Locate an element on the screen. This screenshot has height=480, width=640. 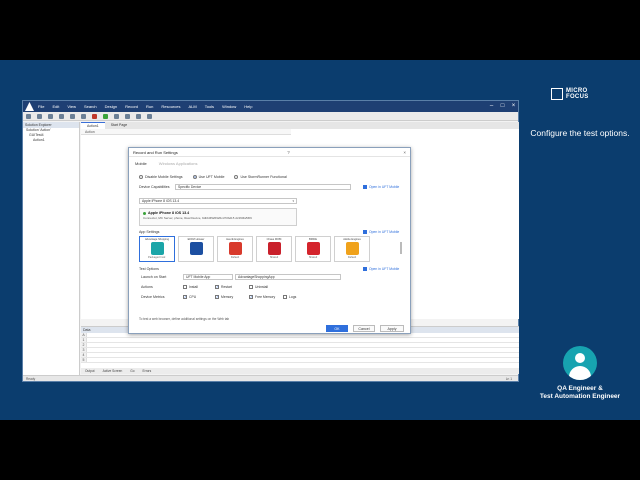
tab-mobile: Mobile is located at coordinates (141, 163).